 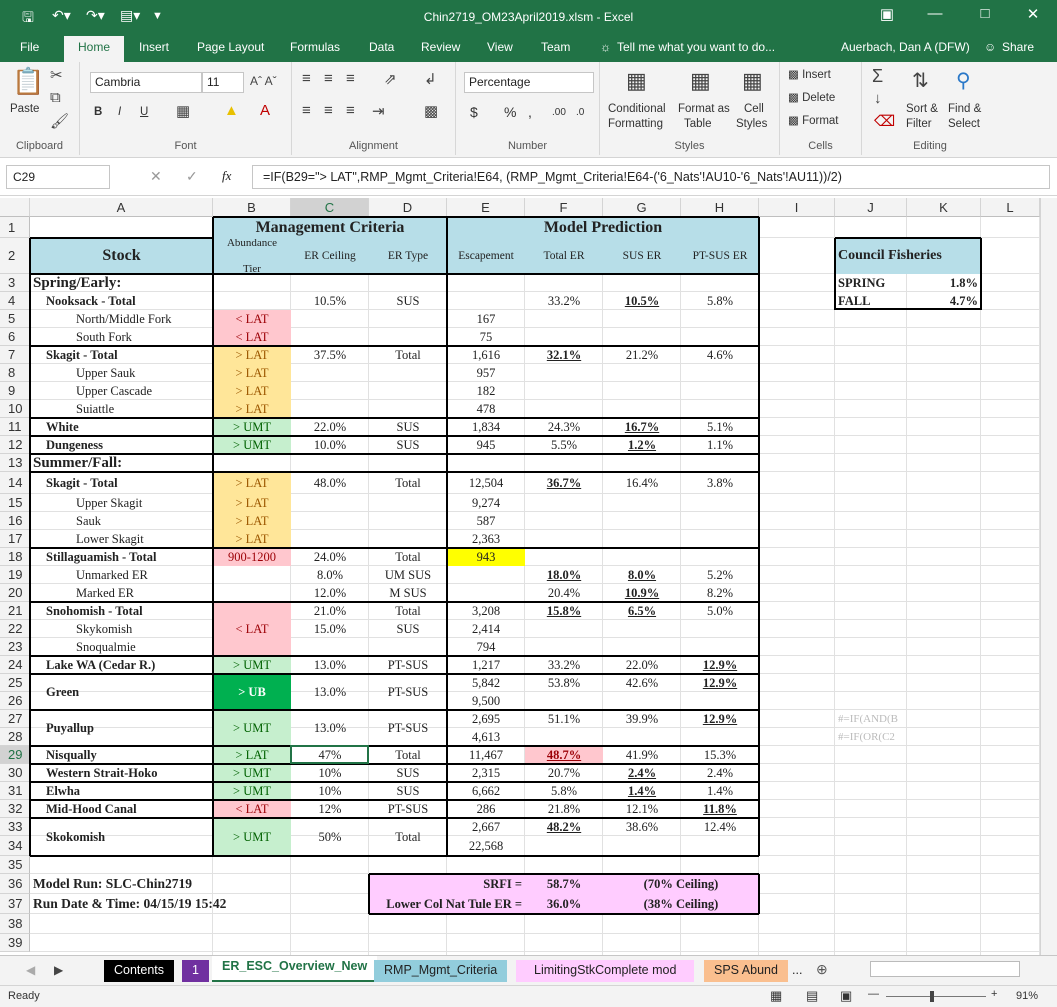 What do you see at coordinates (315, 47) in the screenshot?
I see `tab-formulas: Formulas` at bounding box center [315, 47].